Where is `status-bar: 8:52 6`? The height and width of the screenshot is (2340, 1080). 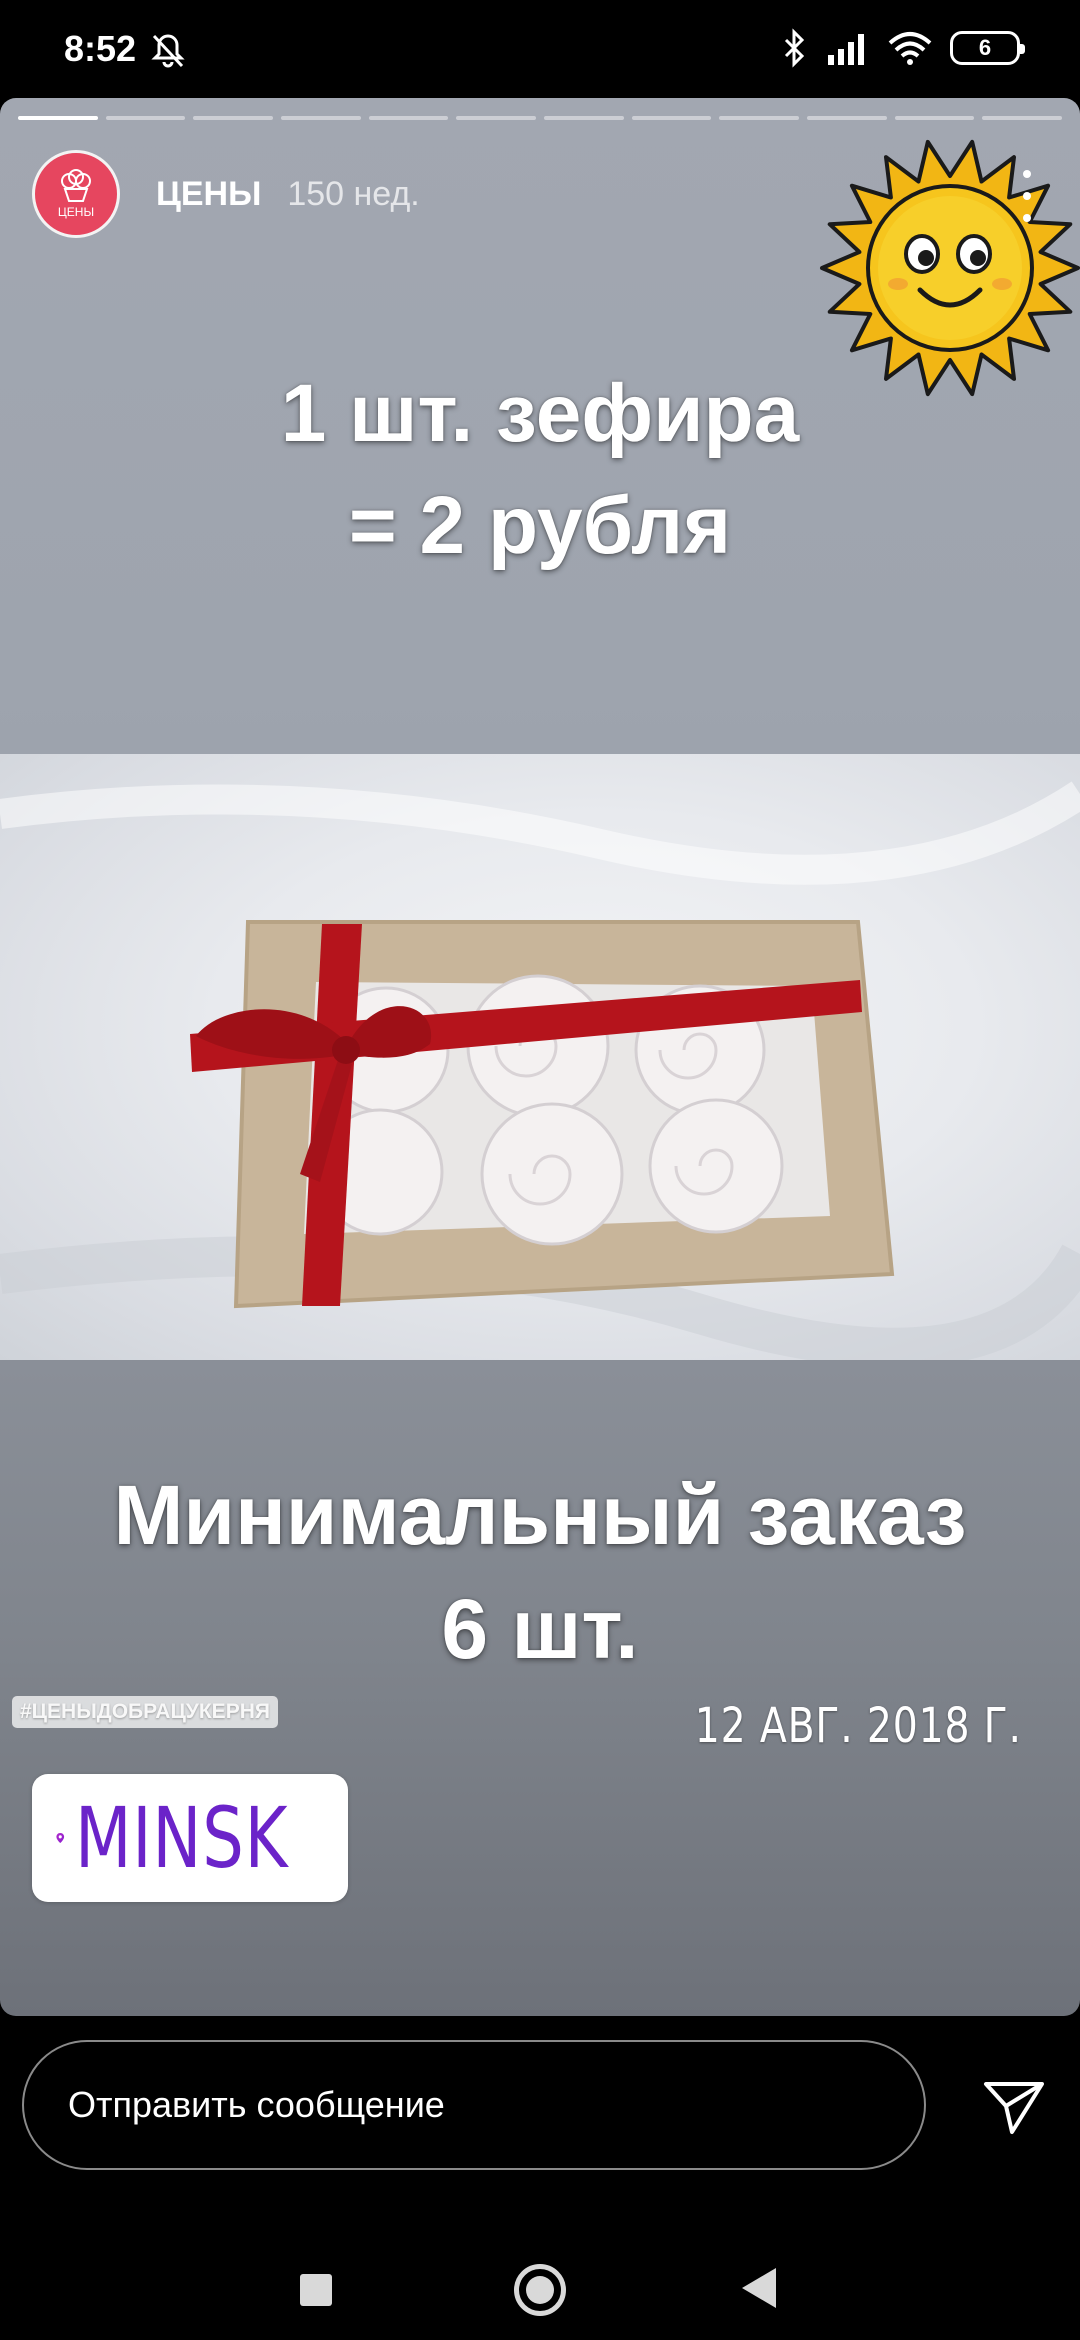
status-bar: 8:52 6 is located at coordinates (540, 49).